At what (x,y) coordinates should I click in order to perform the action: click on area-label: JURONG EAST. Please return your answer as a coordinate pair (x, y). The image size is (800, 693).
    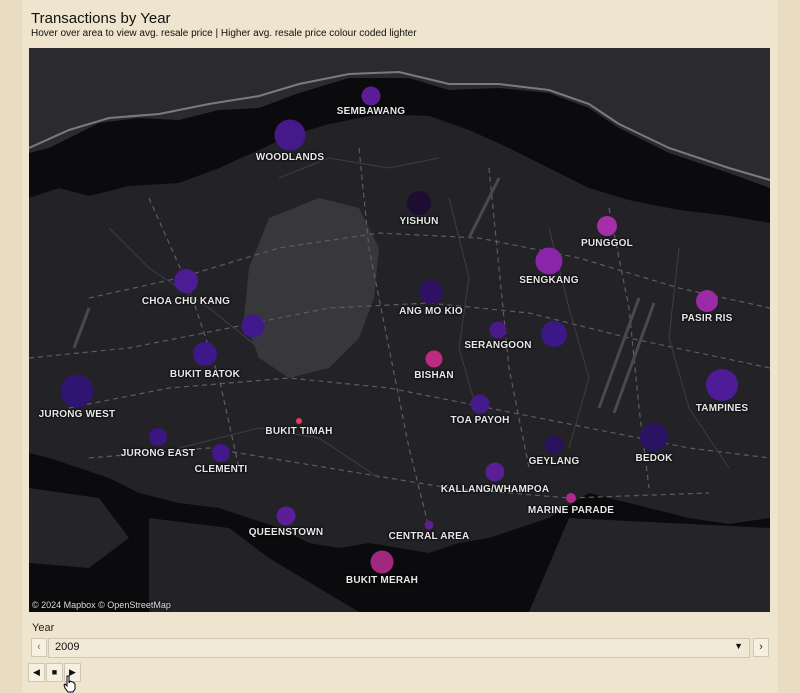
    Looking at the image, I should click on (158, 453).